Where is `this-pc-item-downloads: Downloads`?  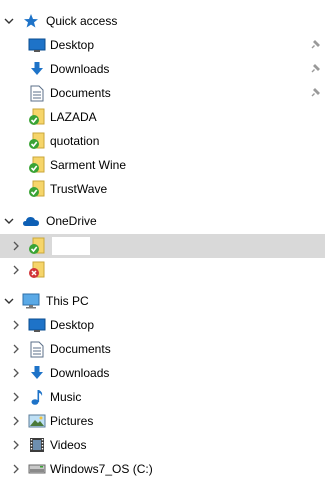
this-pc-item-downloads: Downloads is located at coordinates (162, 373).